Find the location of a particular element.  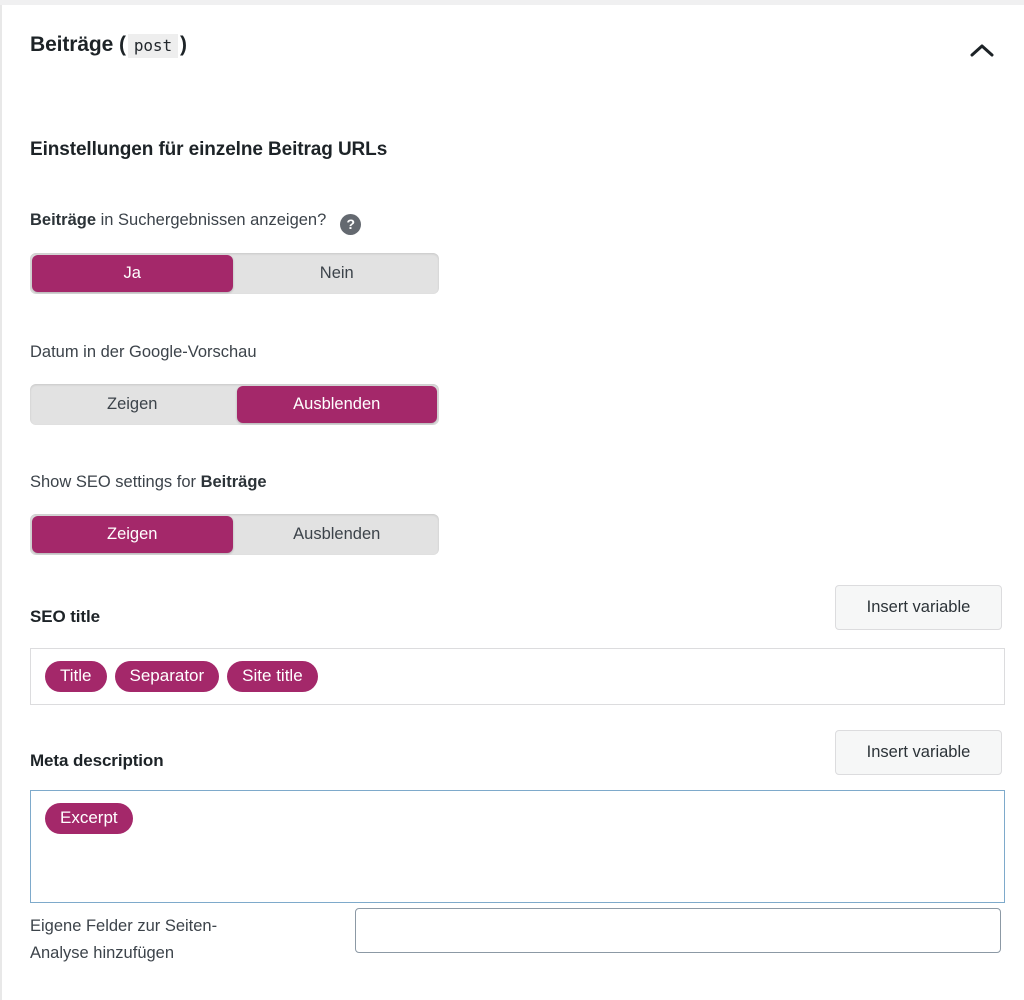

search-results-label-rest: in Suchergebnissen anzeigen? is located at coordinates (211, 220).